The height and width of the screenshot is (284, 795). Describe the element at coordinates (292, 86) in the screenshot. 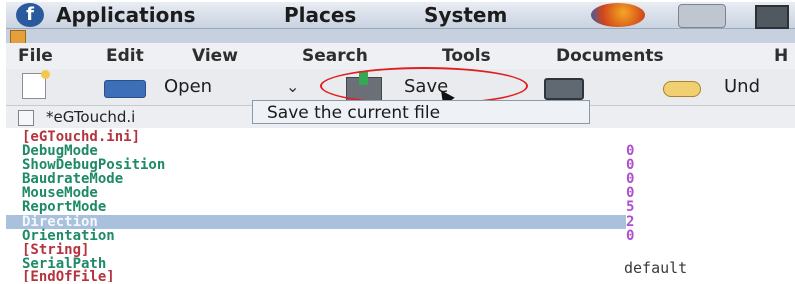

I see `chevron-down-icon: ⌄` at that location.